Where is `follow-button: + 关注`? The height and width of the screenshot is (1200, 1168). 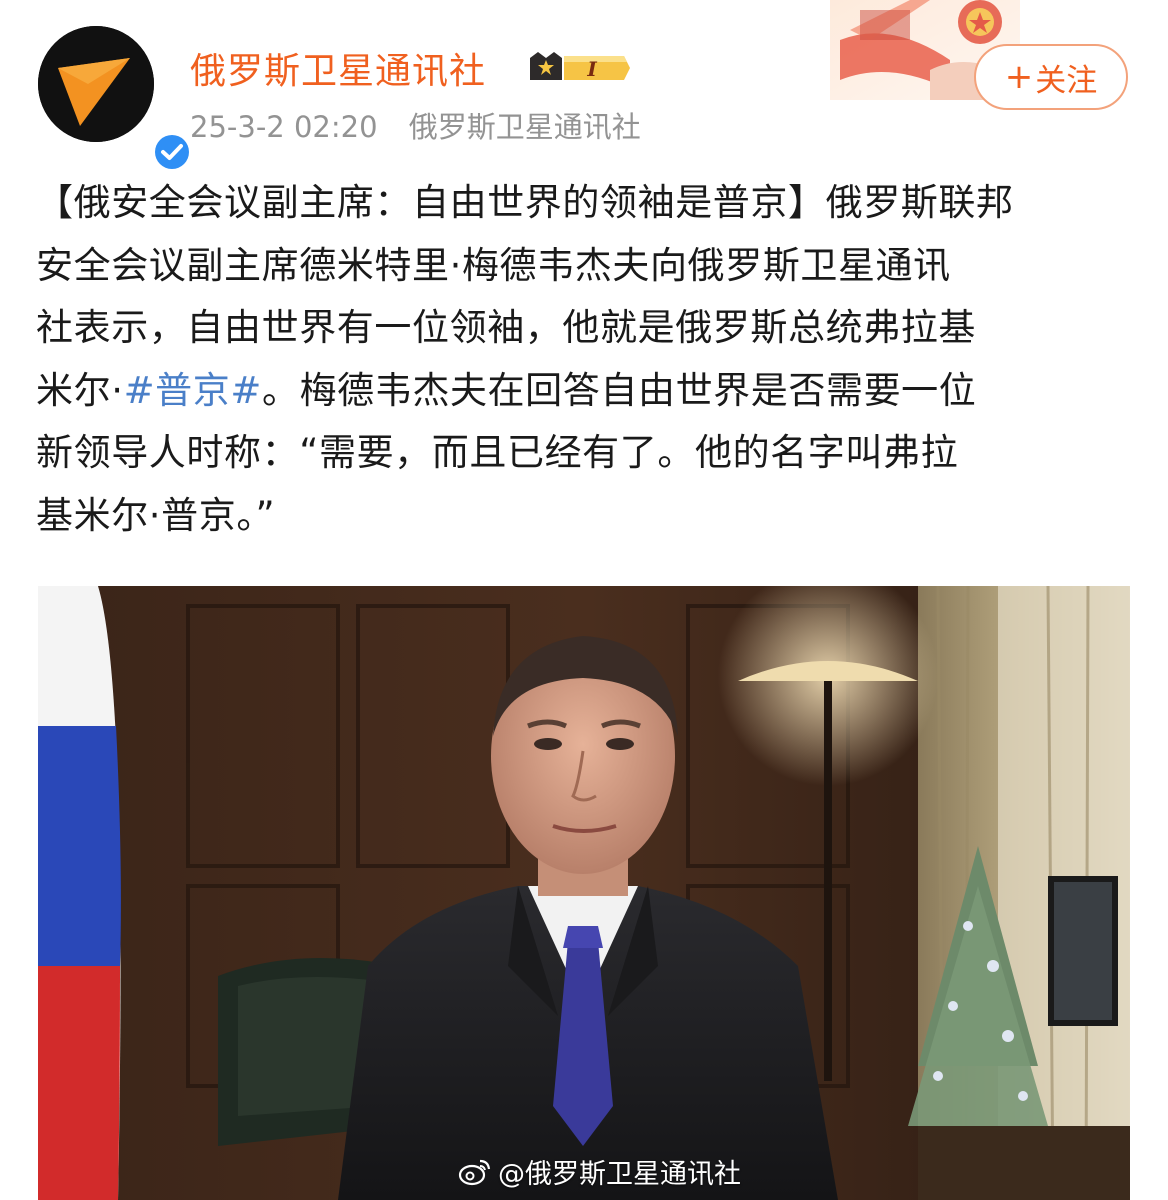
follow-button: + 关注 is located at coordinates (1051, 77).